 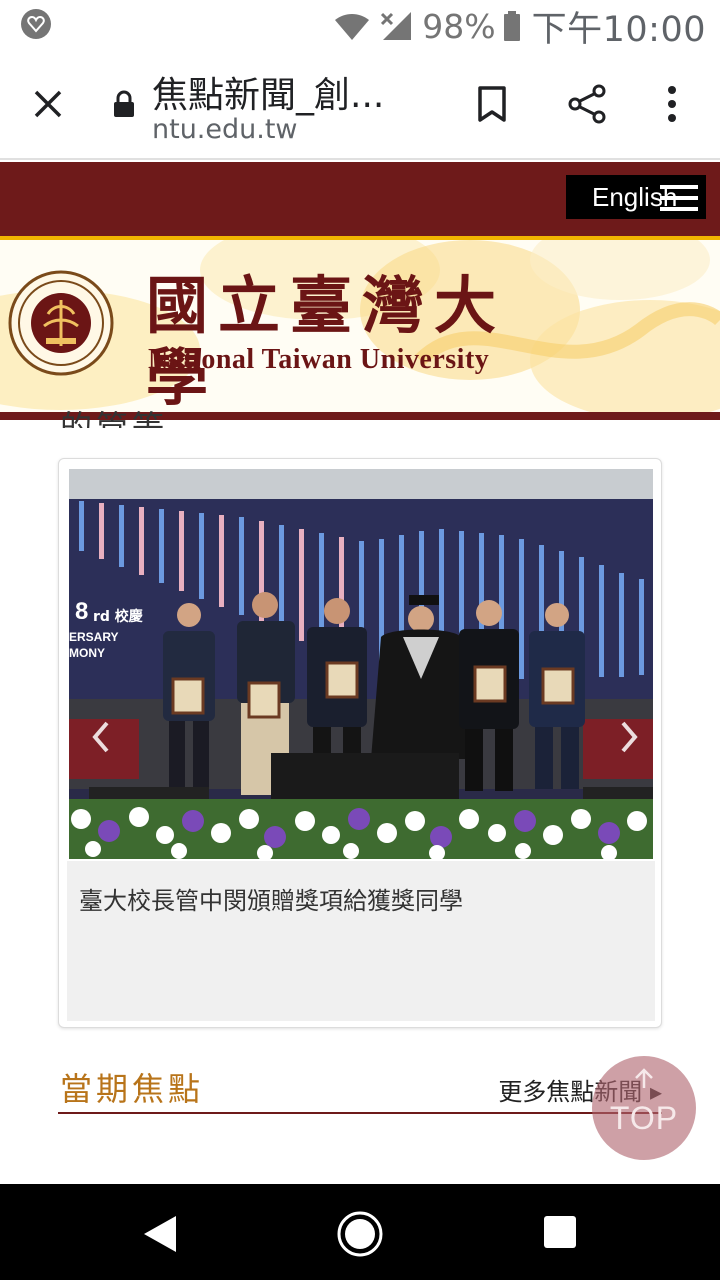 What do you see at coordinates (672, 104) in the screenshot?
I see `more-vert-icon` at bounding box center [672, 104].